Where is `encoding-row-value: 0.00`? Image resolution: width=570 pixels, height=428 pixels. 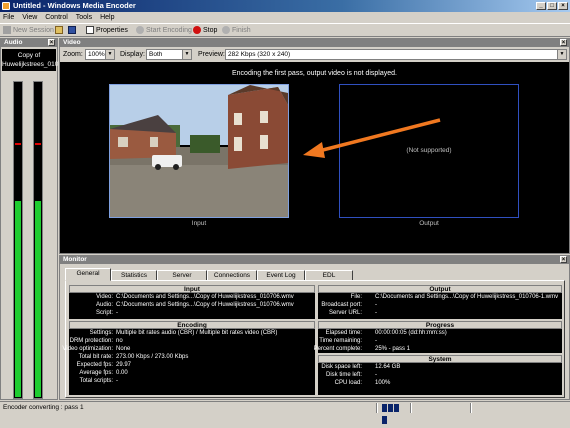
encoding-row-value: 0.00 is located at coordinates (122, 373).